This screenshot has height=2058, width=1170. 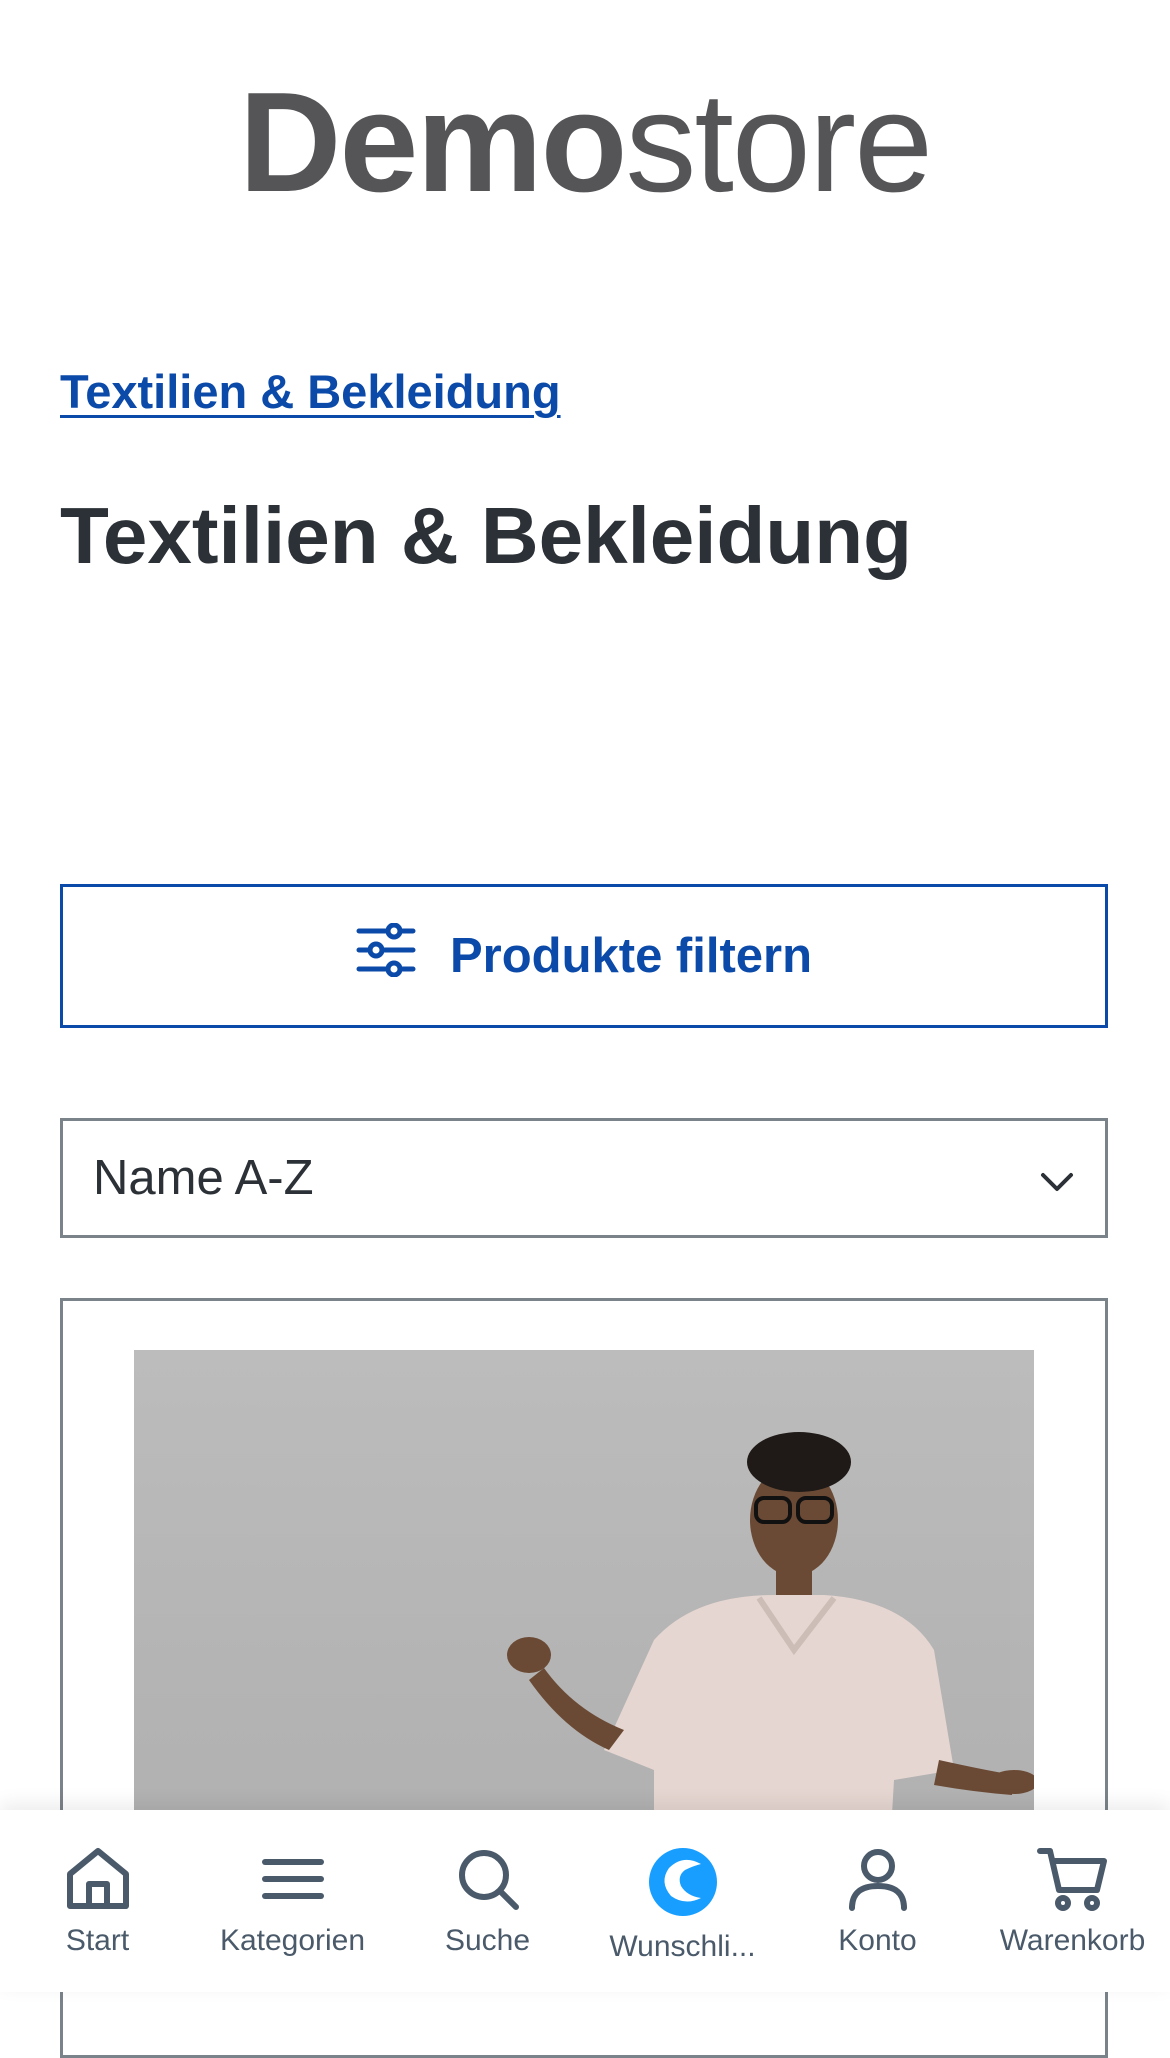 What do you see at coordinates (878, 1879) in the screenshot?
I see `user-icon` at bounding box center [878, 1879].